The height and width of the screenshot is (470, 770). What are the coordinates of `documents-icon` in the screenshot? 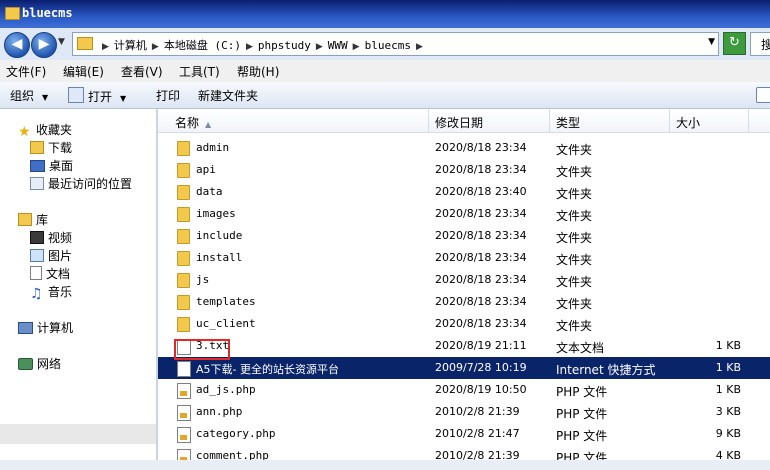 It's located at (36, 273).